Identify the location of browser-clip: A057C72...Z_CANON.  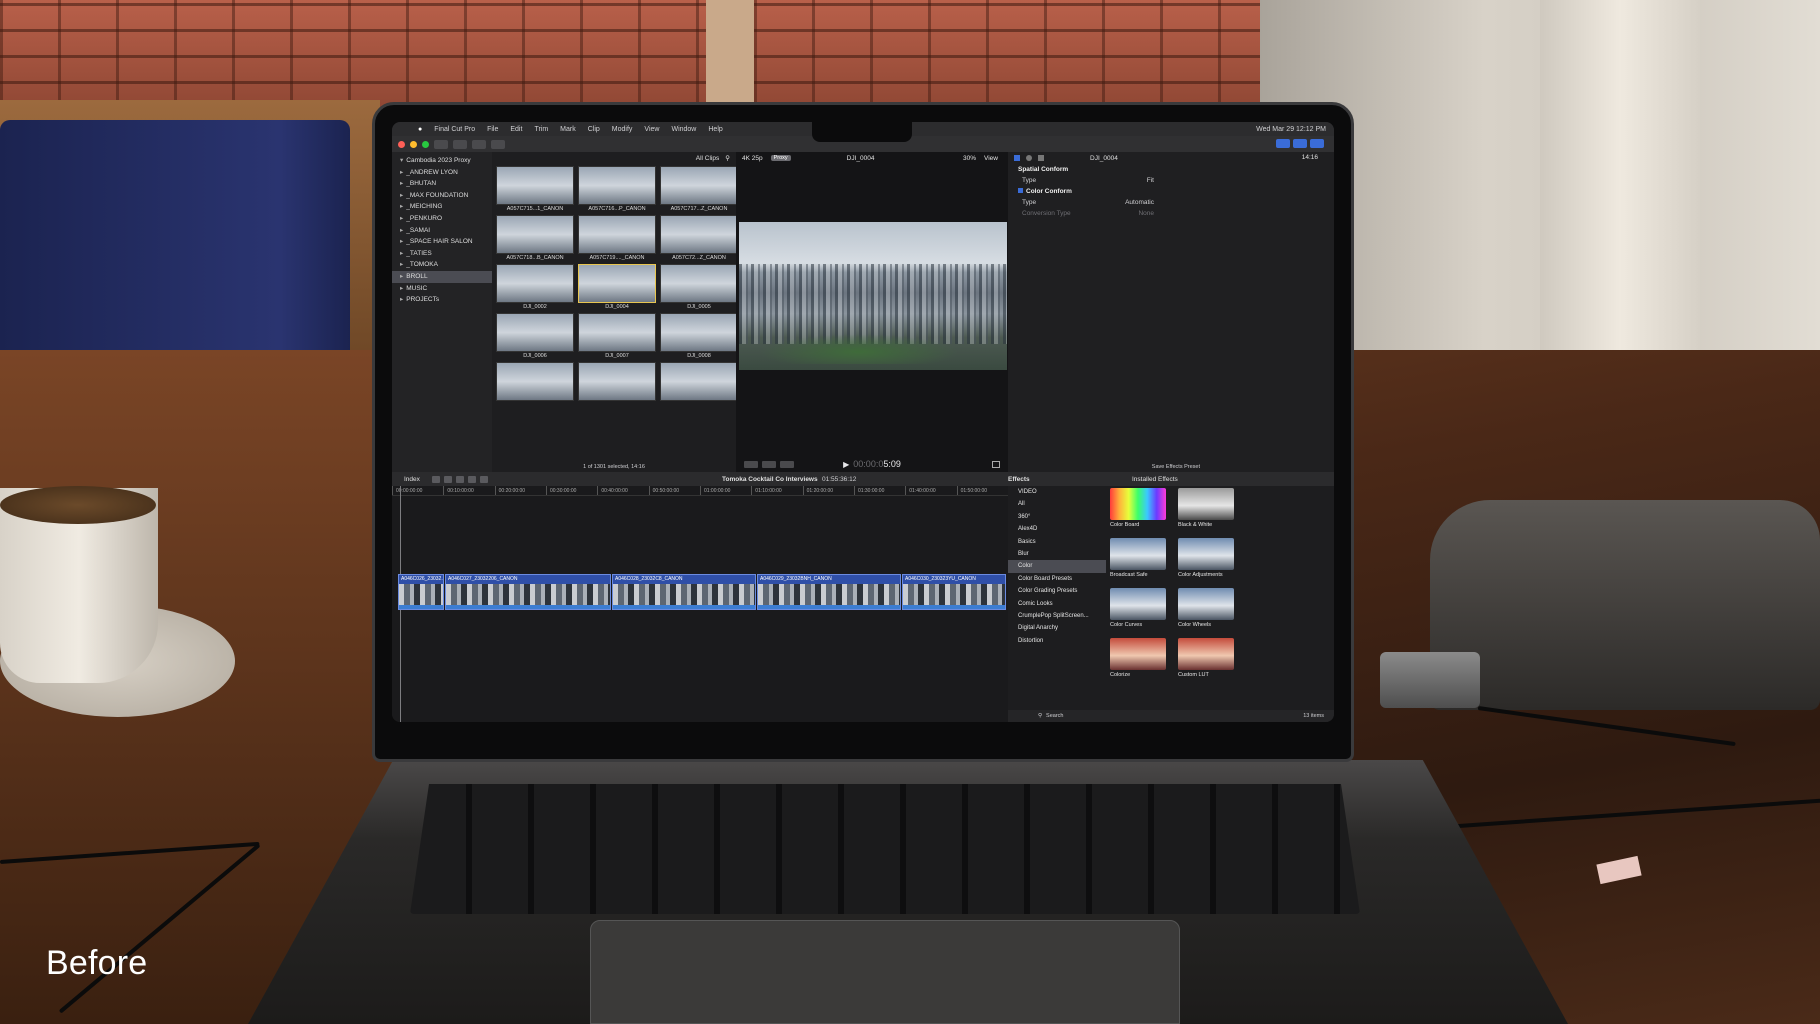
(699, 239).